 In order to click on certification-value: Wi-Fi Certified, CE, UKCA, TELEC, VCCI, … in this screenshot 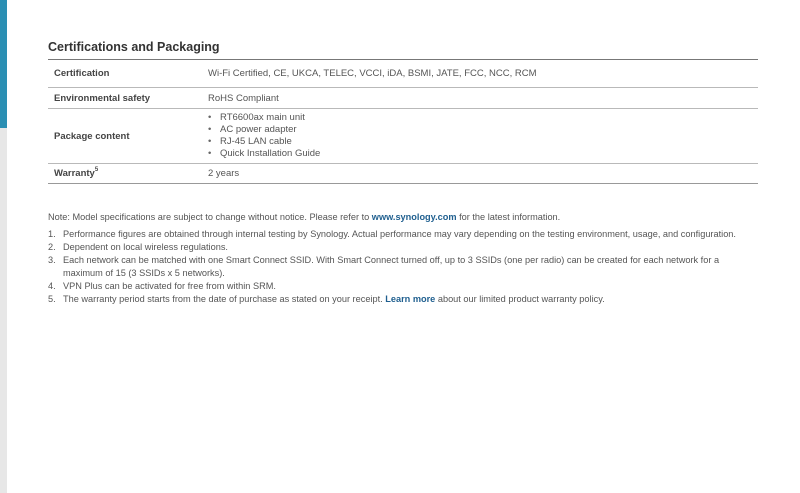, I will do `click(483, 74)`.